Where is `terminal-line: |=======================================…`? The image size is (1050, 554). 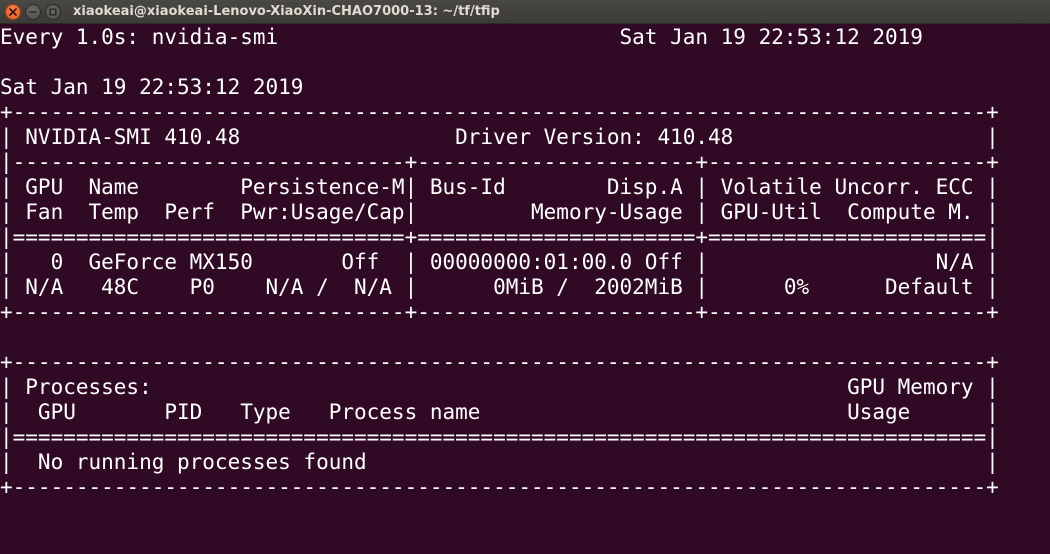
terminal-line: |=======================================… is located at coordinates (499, 437).